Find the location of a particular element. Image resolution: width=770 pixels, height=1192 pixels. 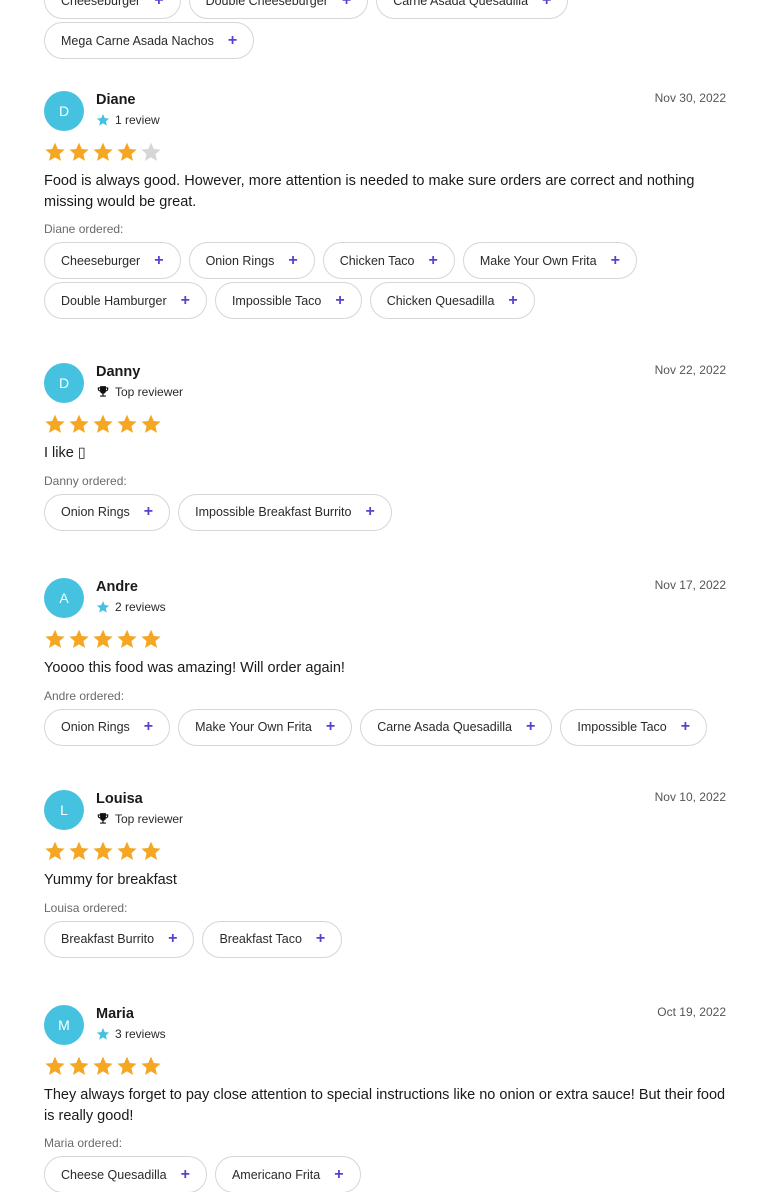

reviewer-name: Diane is located at coordinates (116, 100).